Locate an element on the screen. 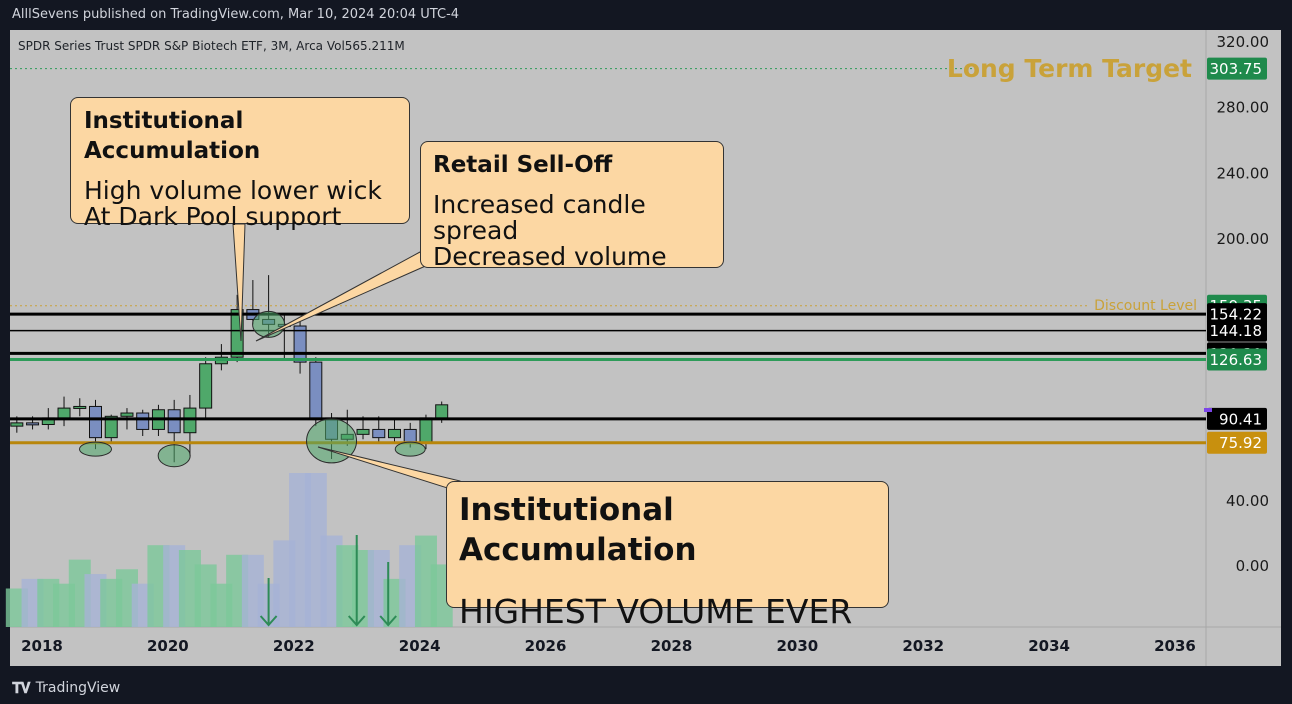 This screenshot has height=704, width=1292. brand-text: TradingView is located at coordinates (78, 688).